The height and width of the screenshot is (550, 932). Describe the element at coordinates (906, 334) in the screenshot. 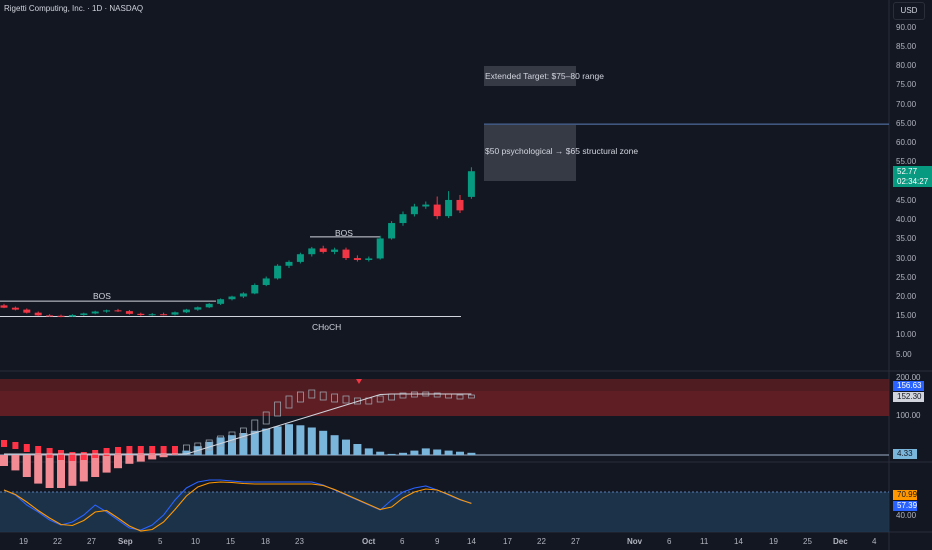

I see `price-tick: 10.00` at that location.